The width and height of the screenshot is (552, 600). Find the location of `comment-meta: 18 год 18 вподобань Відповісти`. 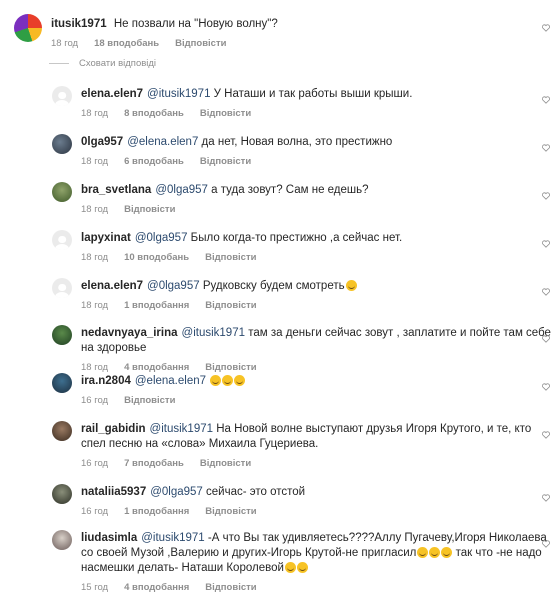

comment-meta: 18 год 18 вподобань Відповісти is located at coordinates (286, 43).